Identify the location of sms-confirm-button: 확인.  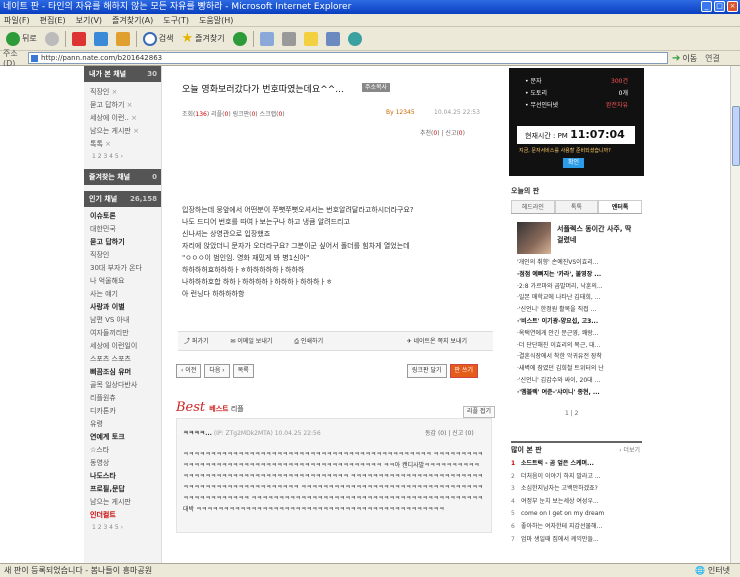
(574, 163).